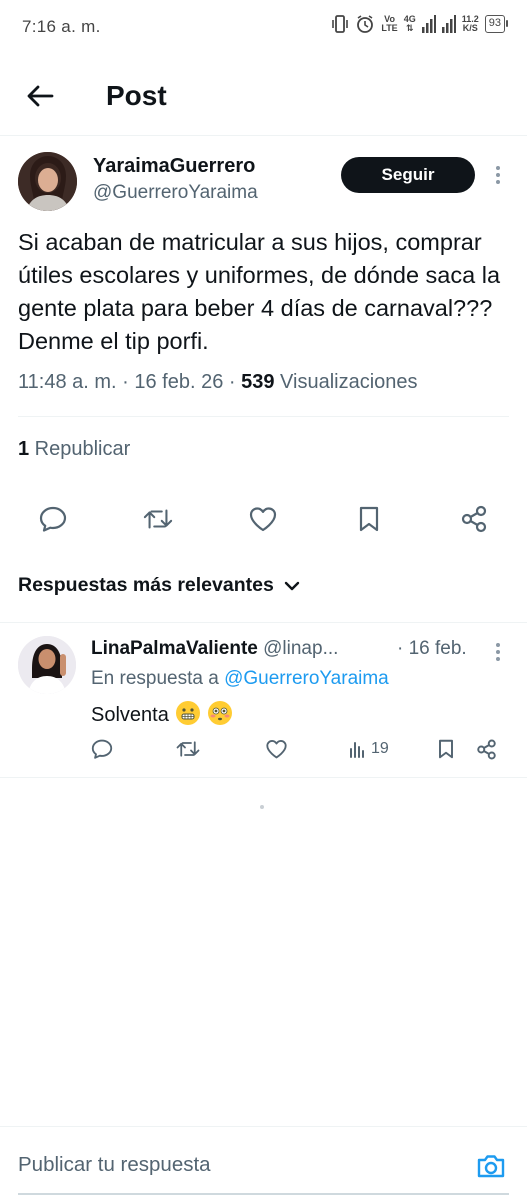 Image resolution: width=527 pixels, height=1200 pixels. Describe the element at coordinates (408, 175) in the screenshot. I see `follow-button: Seguir` at that location.